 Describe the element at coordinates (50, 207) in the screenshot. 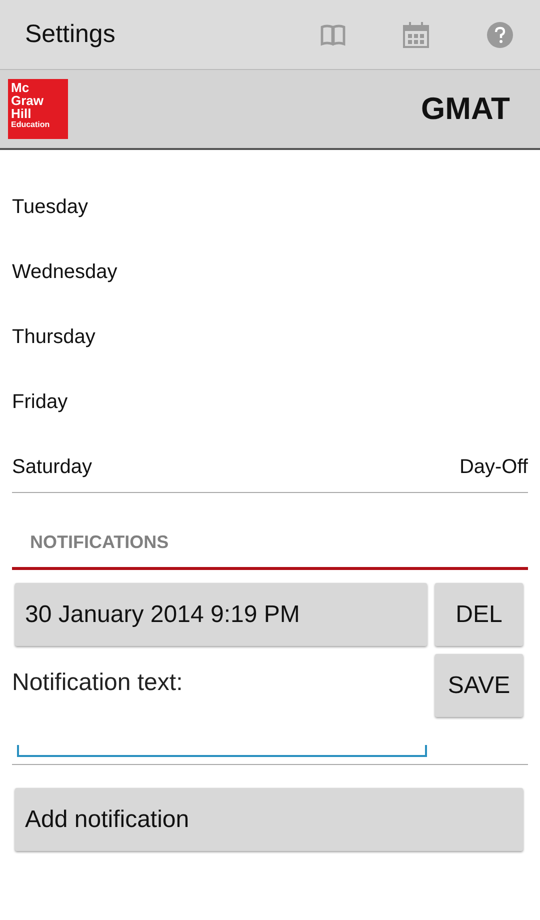

I see `day-label: Tuesday` at that location.